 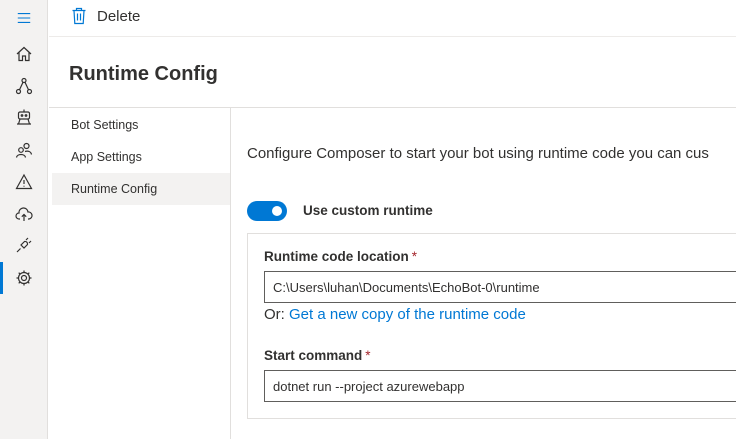 What do you see at coordinates (277, 211) in the screenshot?
I see `toggle-knob` at bounding box center [277, 211].